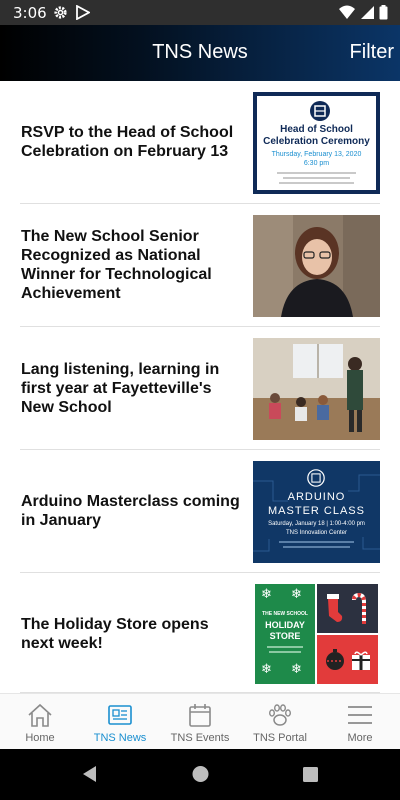 The width and height of the screenshot is (400, 800). I want to click on thumb-time: 6:30 pm, so click(316, 163).